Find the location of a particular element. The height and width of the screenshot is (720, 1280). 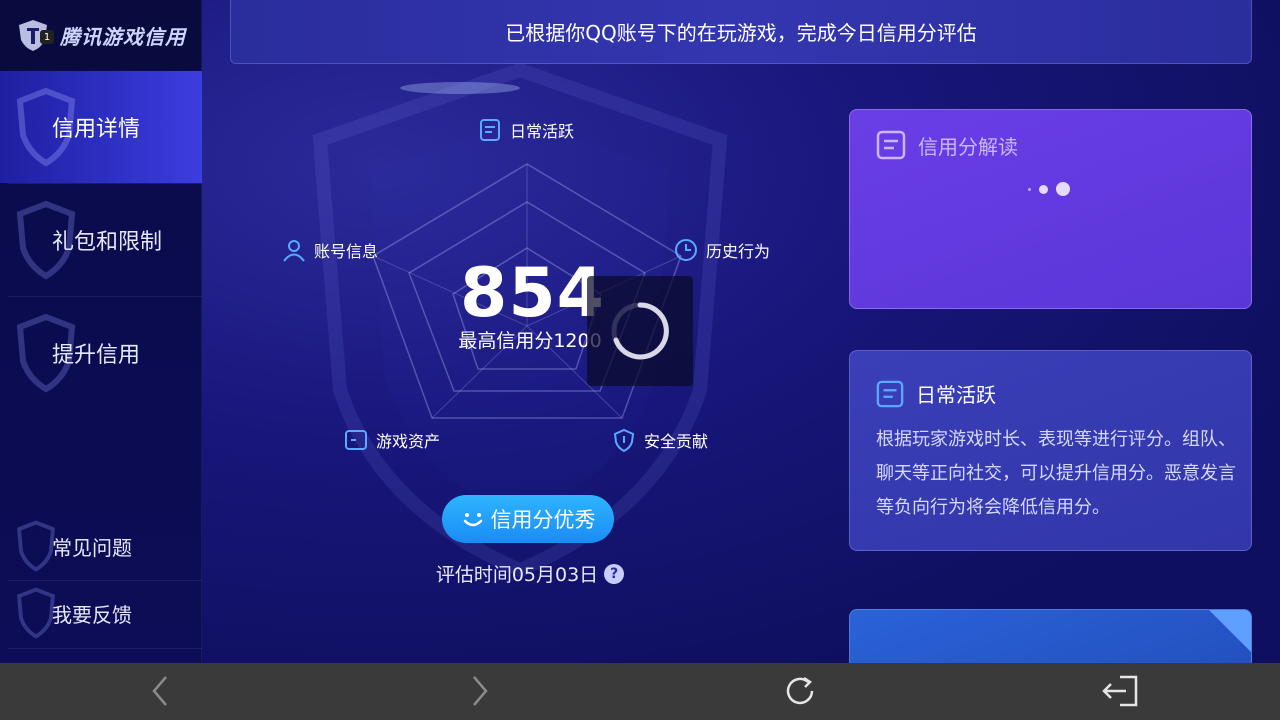

sidebar-item-label: 常见问题 is located at coordinates (92, 547).